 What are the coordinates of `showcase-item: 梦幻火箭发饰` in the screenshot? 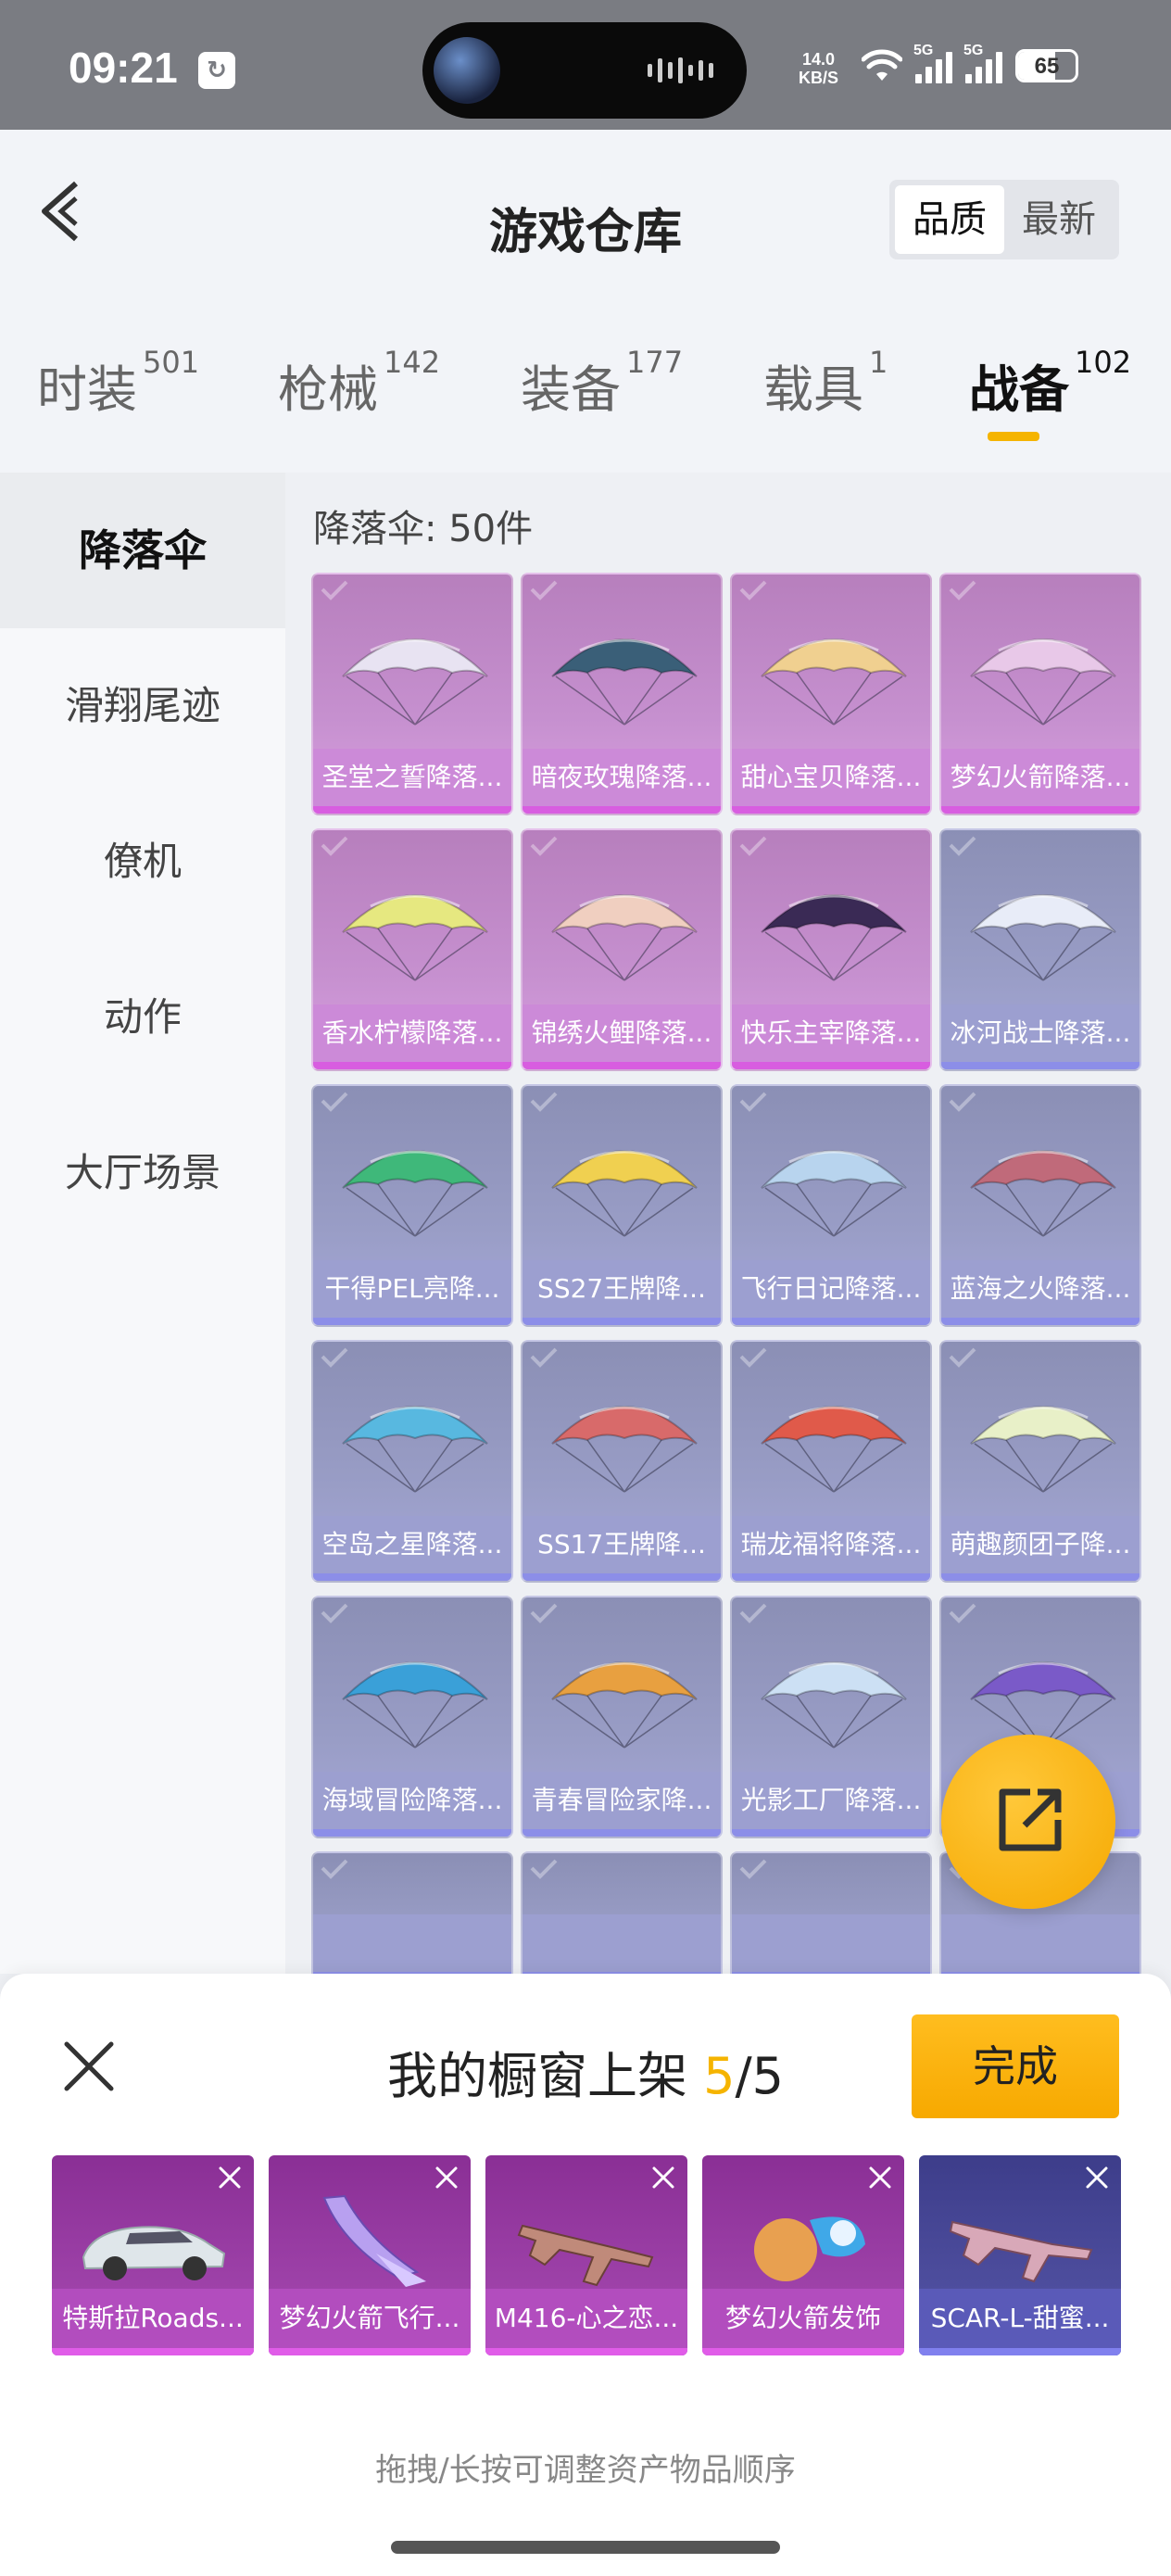 It's located at (803, 2255).